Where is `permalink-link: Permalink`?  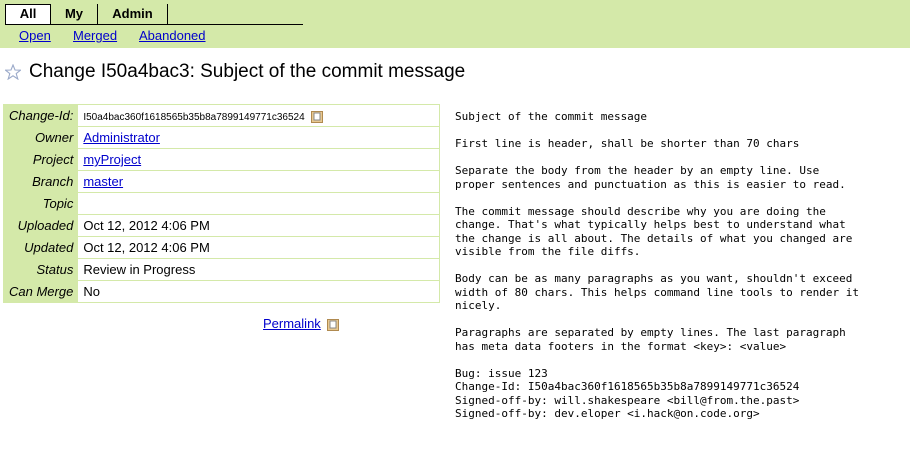
permalink-link: Permalink is located at coordinates (292, 323).